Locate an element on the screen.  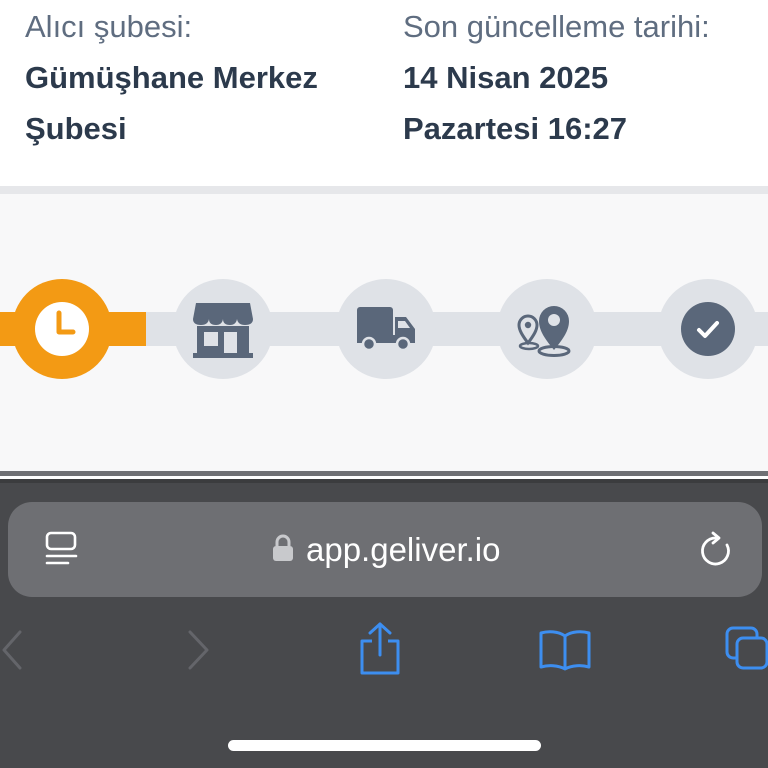
recipient-branch-label: Alıcı şubesi: is located at coordinates (109, 26).